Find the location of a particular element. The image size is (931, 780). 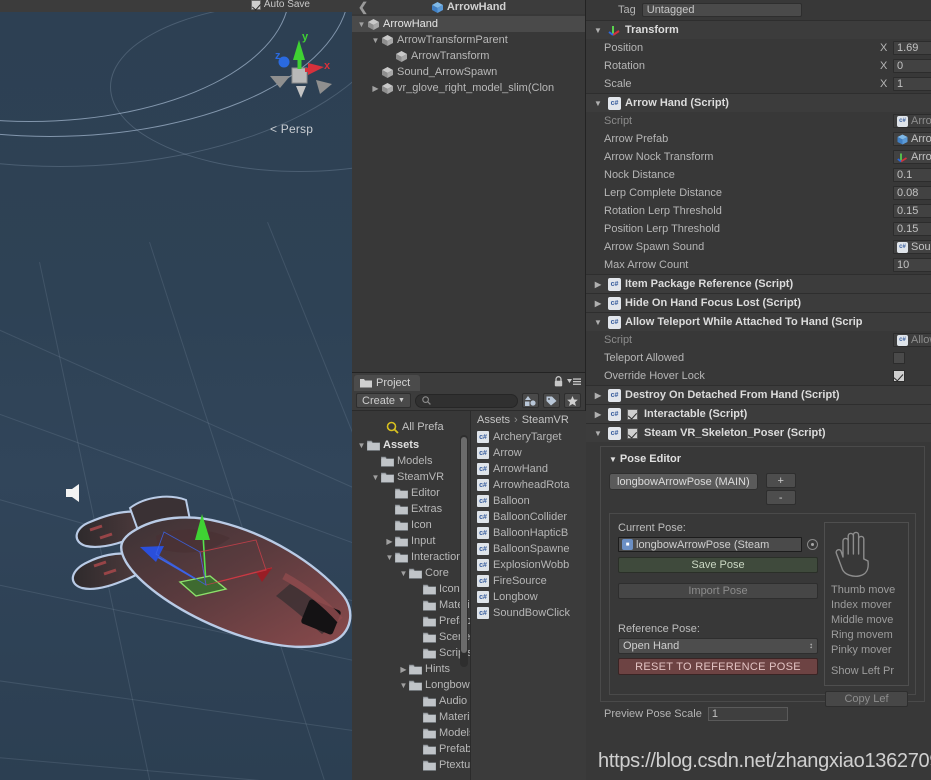

component-enabled-checkbox is located at coordinates (632, 433).